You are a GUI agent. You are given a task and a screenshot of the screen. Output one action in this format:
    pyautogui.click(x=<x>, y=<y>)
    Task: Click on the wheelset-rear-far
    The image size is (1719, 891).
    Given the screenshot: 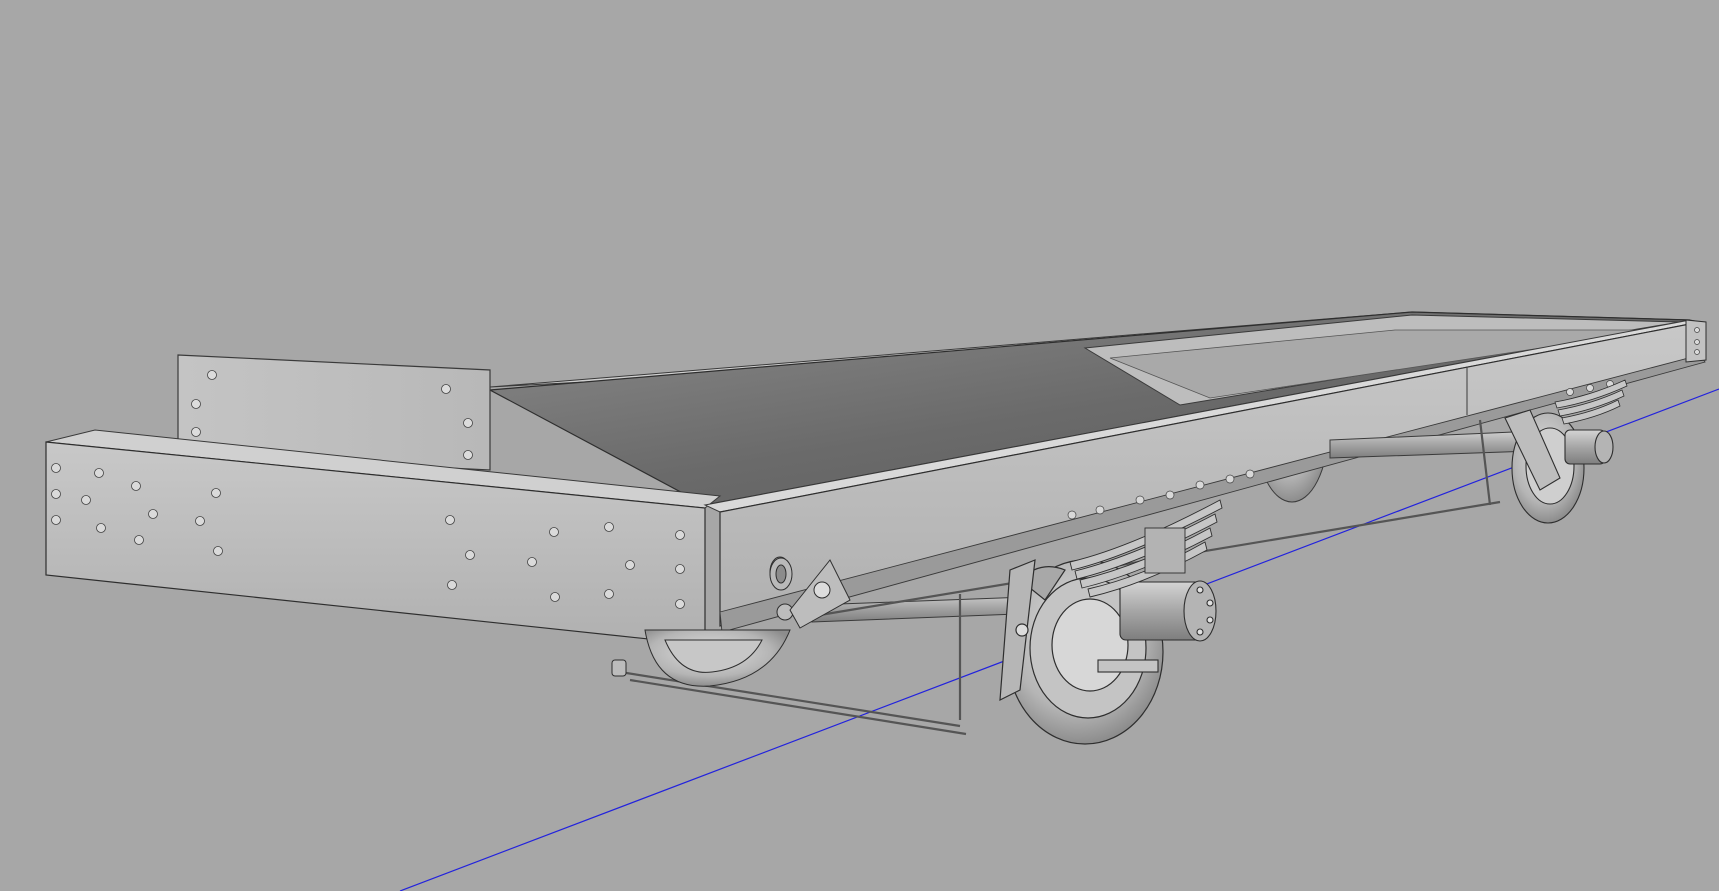 What is the action you would take?
    pyautogui.click(x=1559, y=466)
    